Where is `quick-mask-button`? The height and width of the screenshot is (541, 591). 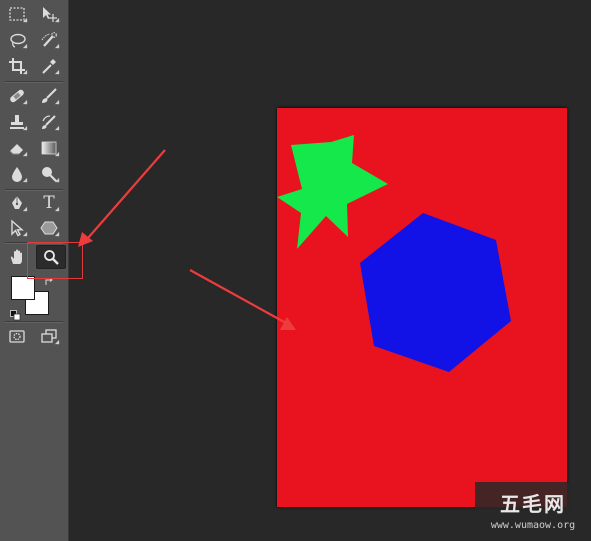
quick-mask-button is located at coordinates (17, 336).